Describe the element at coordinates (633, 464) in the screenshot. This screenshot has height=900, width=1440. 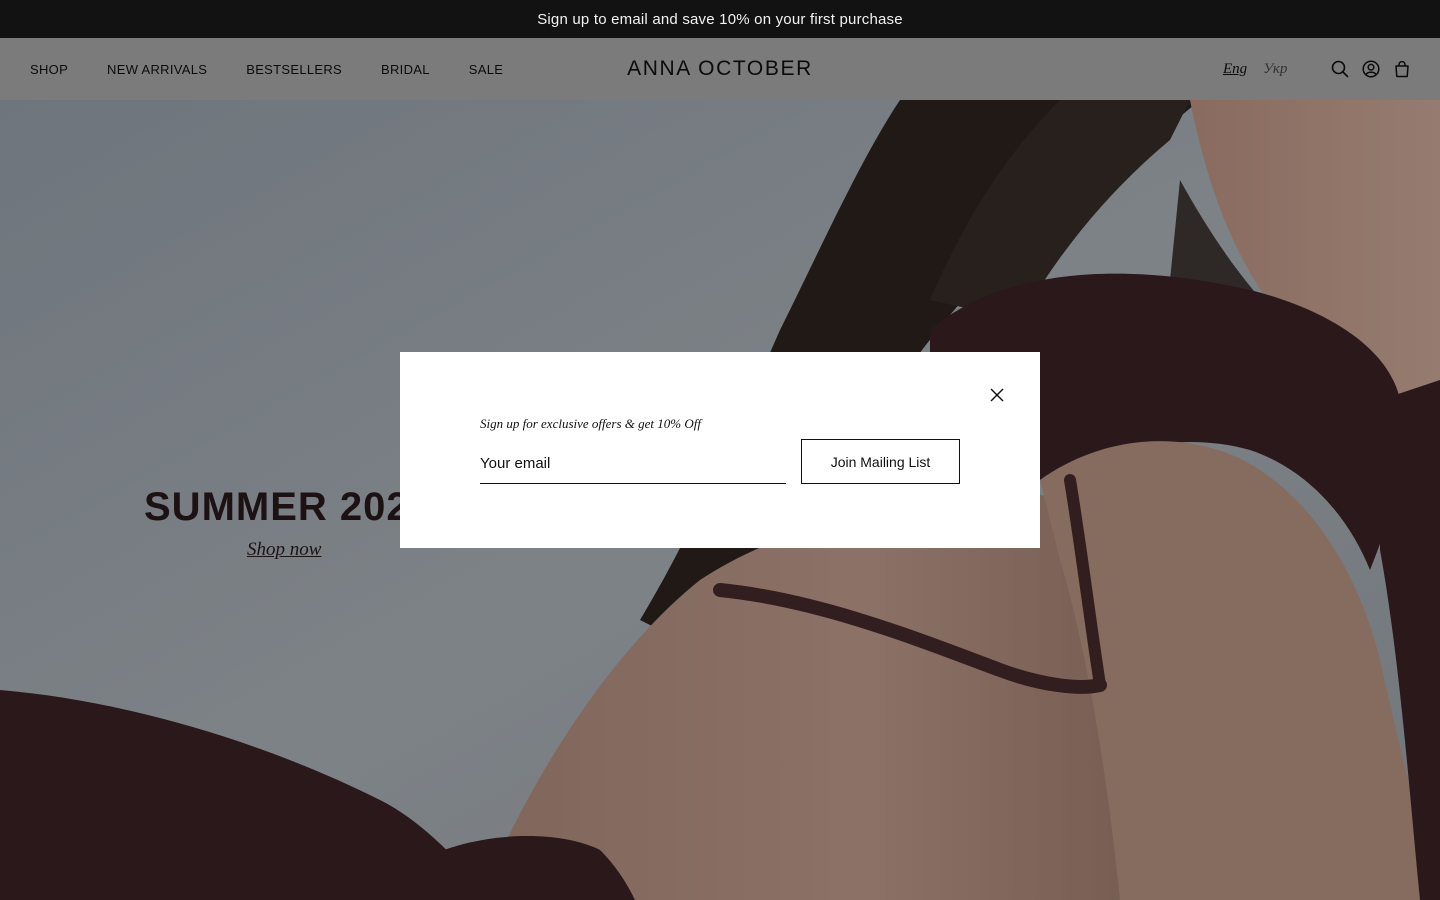
I see `email-field` at that location.